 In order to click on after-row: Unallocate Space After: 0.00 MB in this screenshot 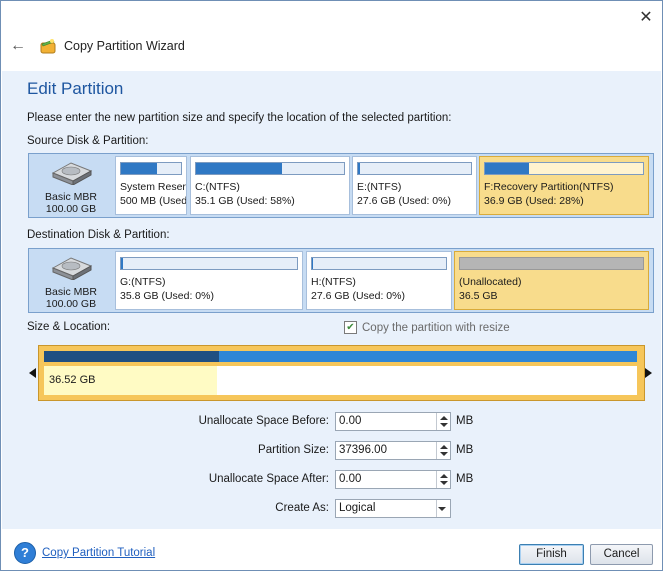, I will do `click(332, 480)`.